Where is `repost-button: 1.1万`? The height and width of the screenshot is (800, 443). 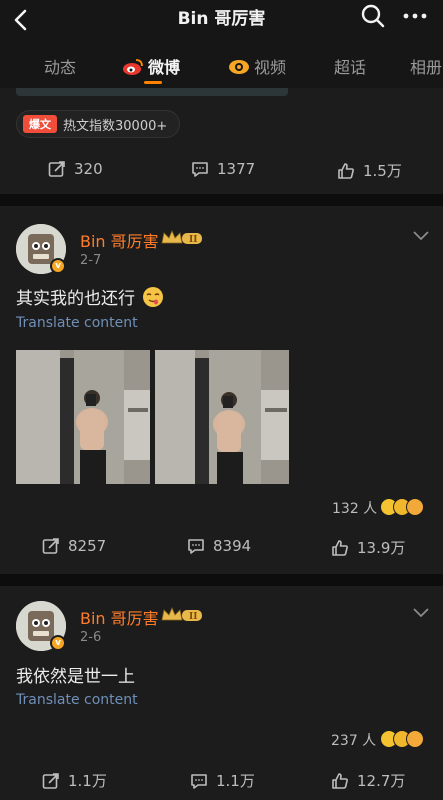
repost-button: 1.1万 is located at coordinates (74, 780).